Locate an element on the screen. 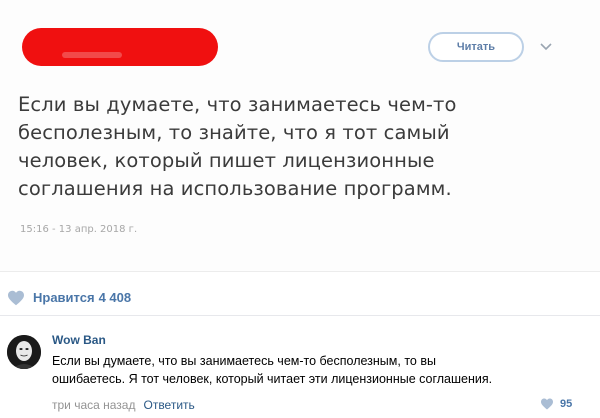 This screenshot has height=418, width=600. comment-like-button: 95 is located at coordinates (556, 404).